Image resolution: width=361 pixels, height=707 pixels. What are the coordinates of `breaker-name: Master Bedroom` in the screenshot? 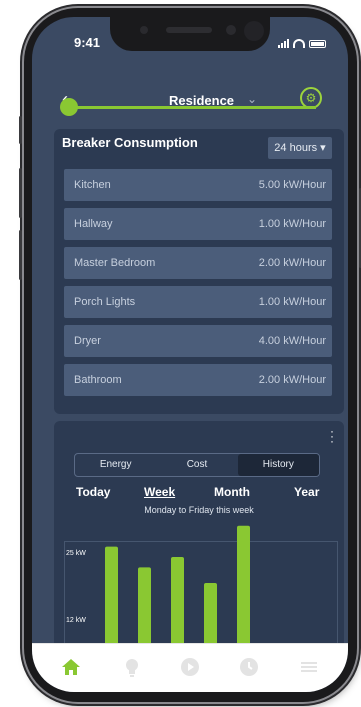 It's located at (115, 263).